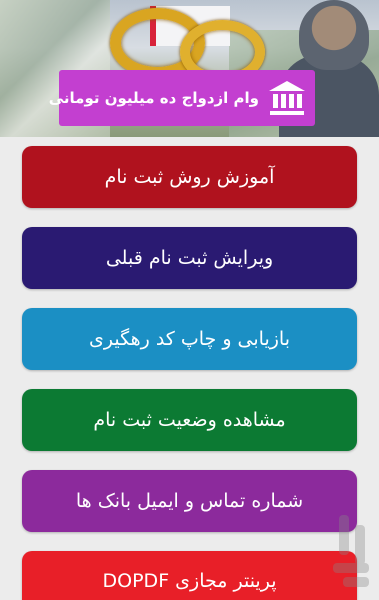 This screenshot has height=600, width=379. What do you see at coordinates (189, 501) in the screenshot?
I see `bank-contacts-button: شماره تماس و ایمیل بانک ها` at bounding box center [189, 501].